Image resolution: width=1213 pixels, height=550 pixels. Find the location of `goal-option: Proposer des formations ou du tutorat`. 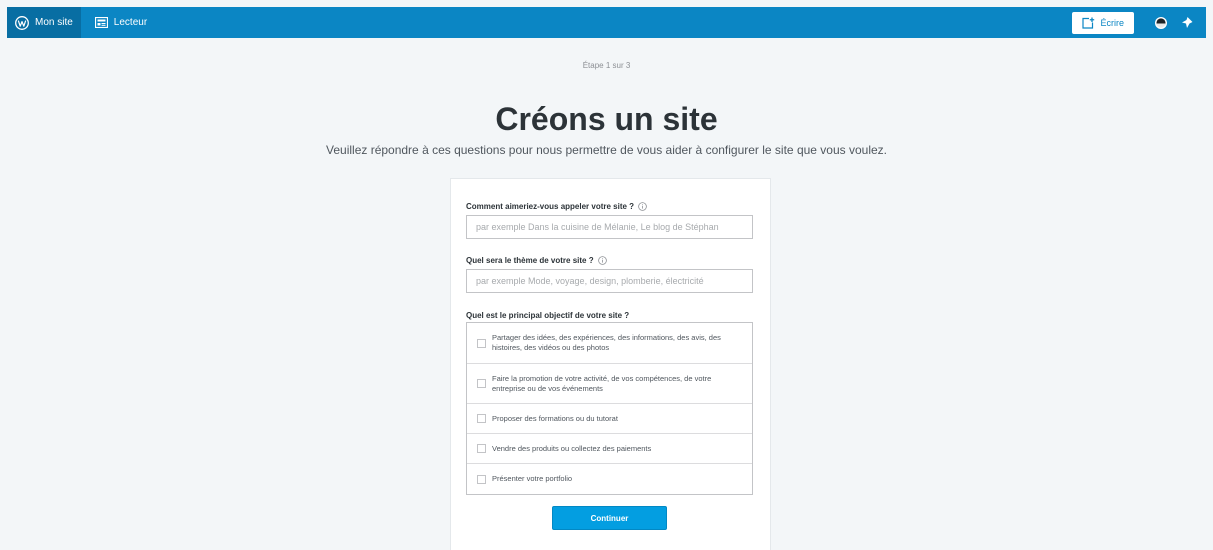

goal-option: Proposer des formations ou du tutorat is located at coordinates (609, 419).